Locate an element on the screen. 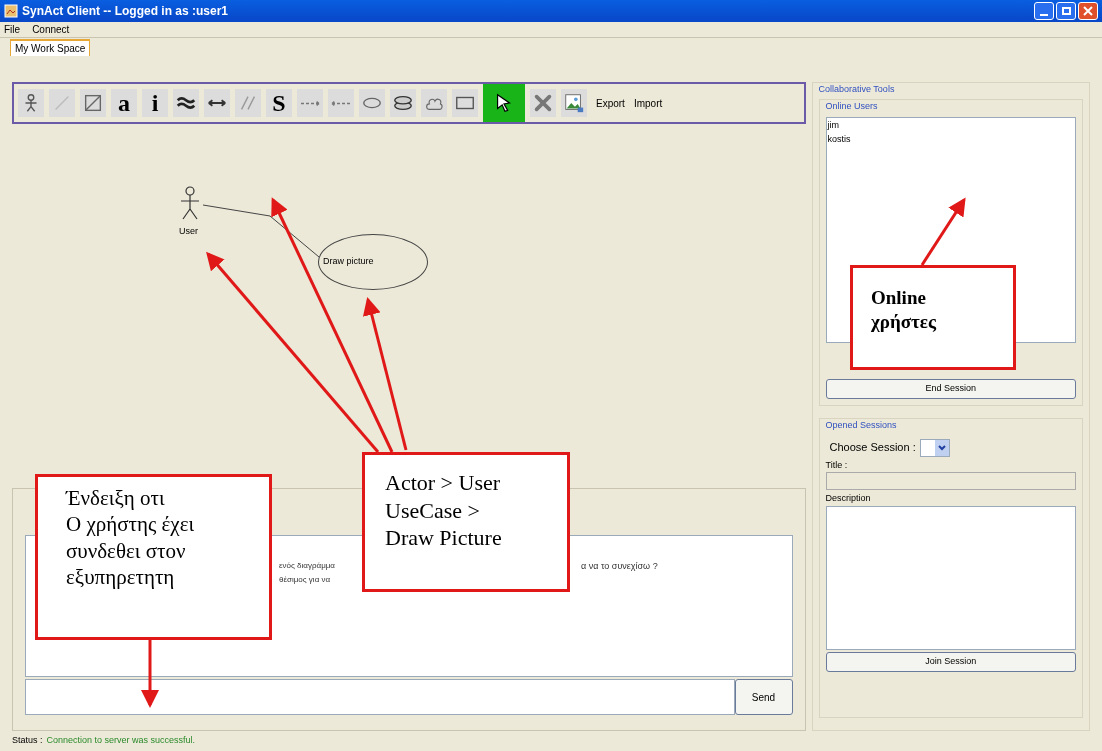 Image resolution: width=1102 pixels, height=751 pixels. image-icon is located at coordinates (574, 103).